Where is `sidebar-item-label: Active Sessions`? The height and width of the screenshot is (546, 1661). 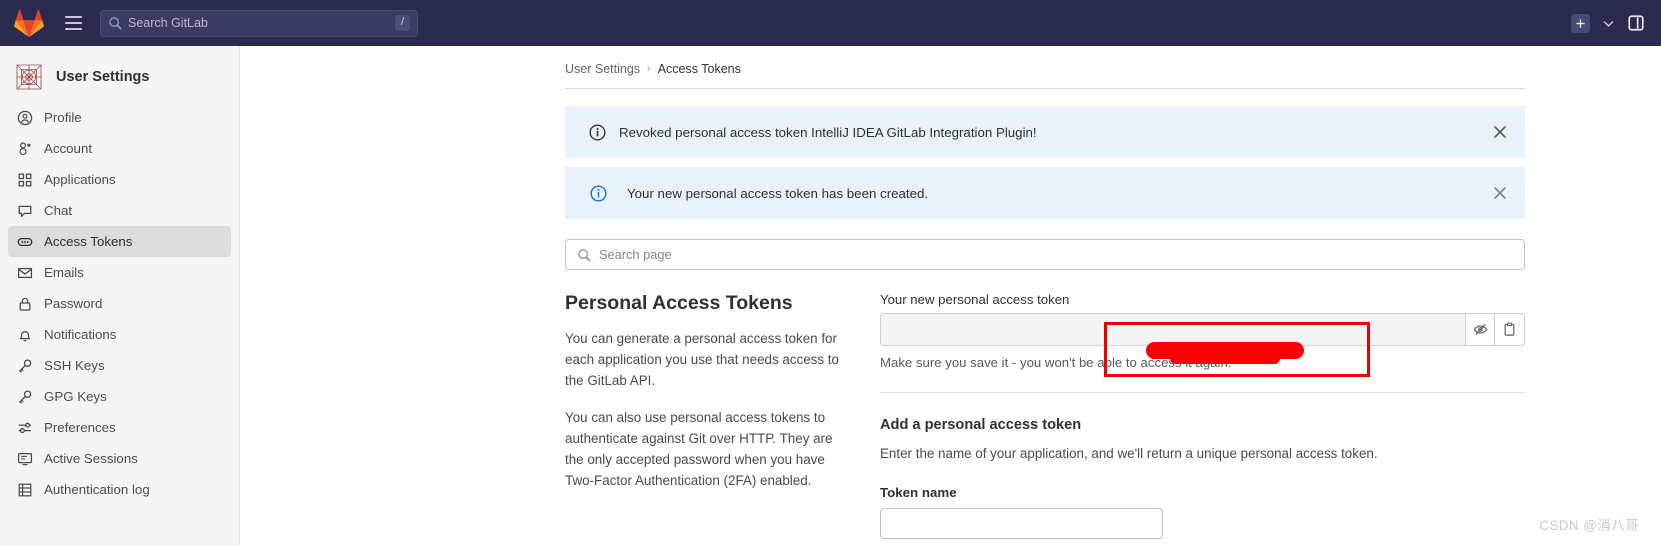
sidebar-item-label: Active Sessions is located at coordinates (91, 458).